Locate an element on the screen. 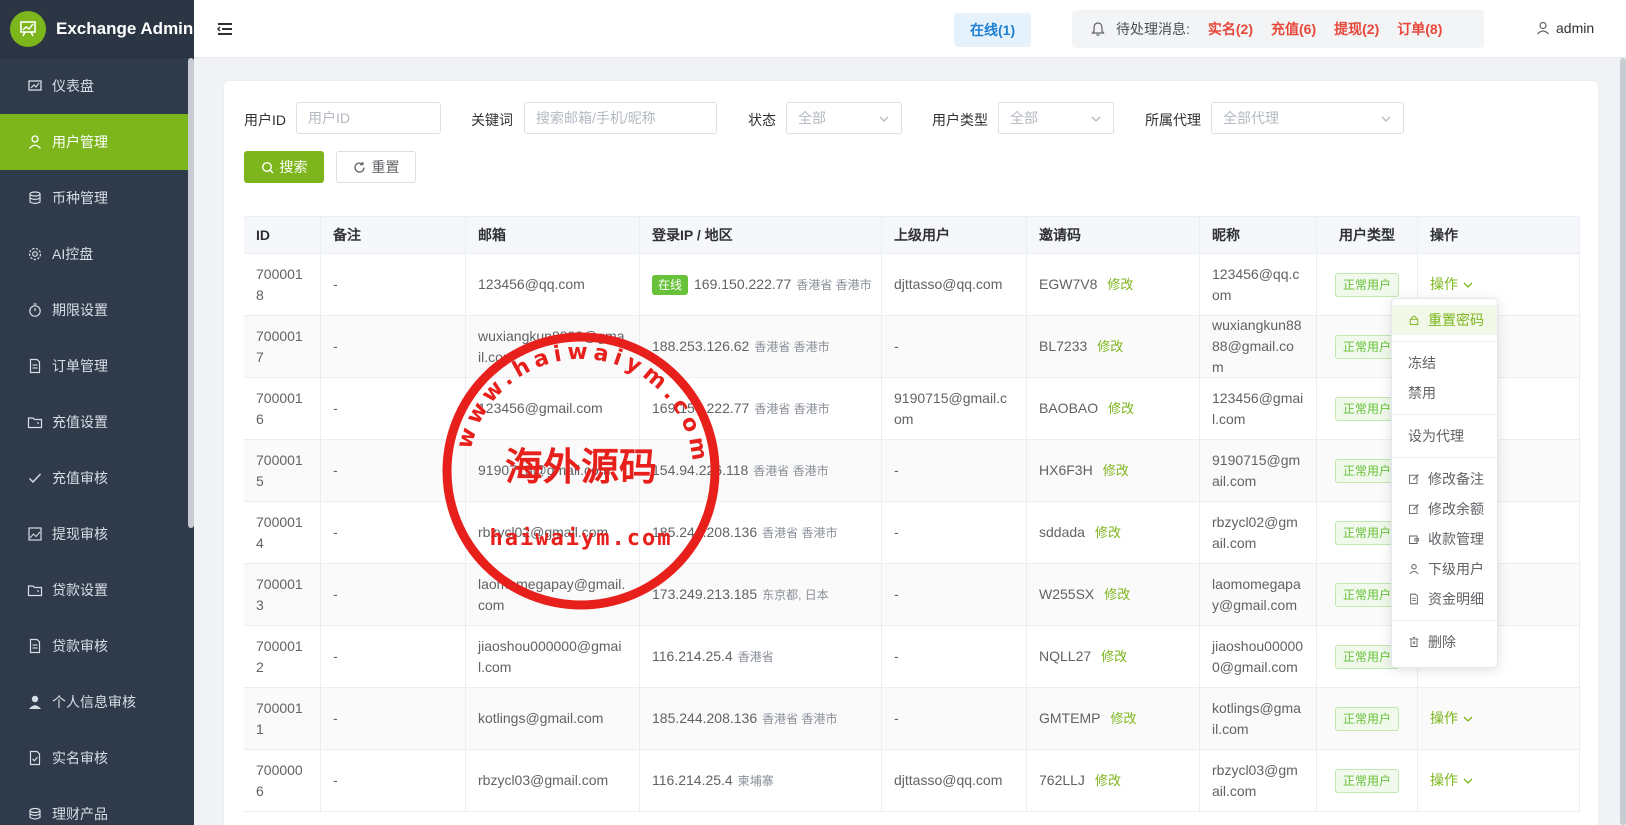  user-icon is located at coordinates (1414, 569).